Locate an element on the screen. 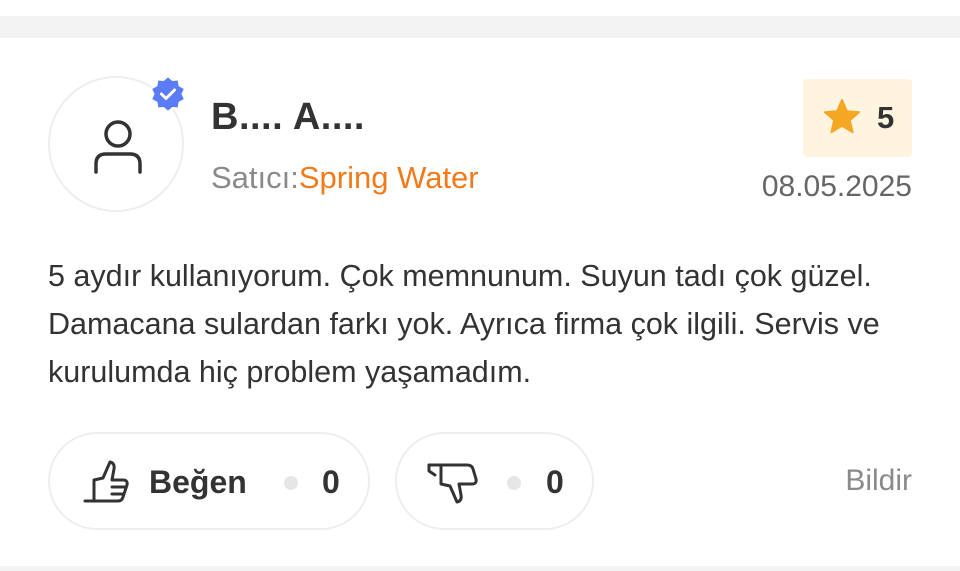  rating-value: 5 is located at coordinates (886, 117).